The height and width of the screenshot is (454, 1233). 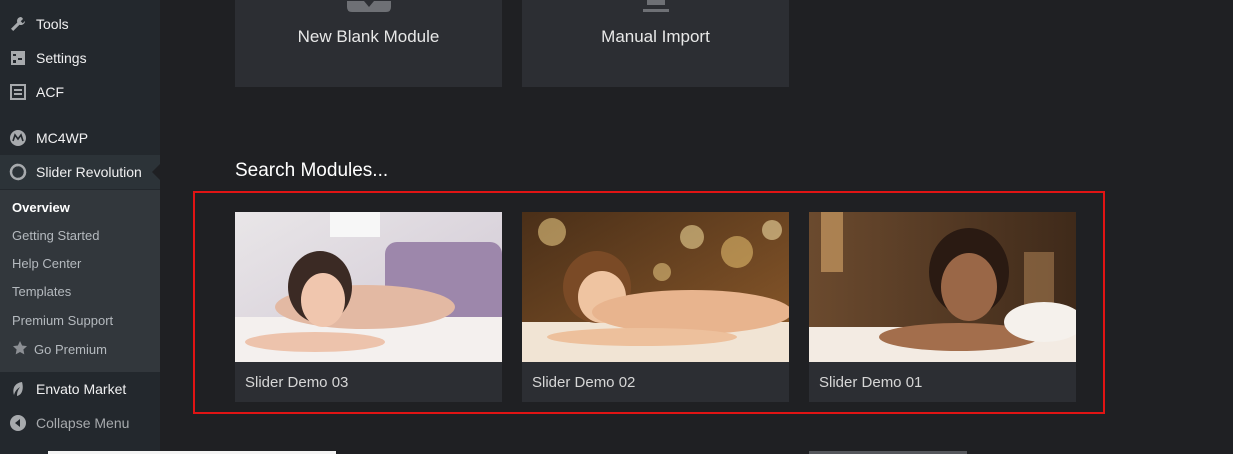 What do you see at coordinates (18, 389) in the screenshot?
I see `leaf-icon` at bounding box center [18, 389].